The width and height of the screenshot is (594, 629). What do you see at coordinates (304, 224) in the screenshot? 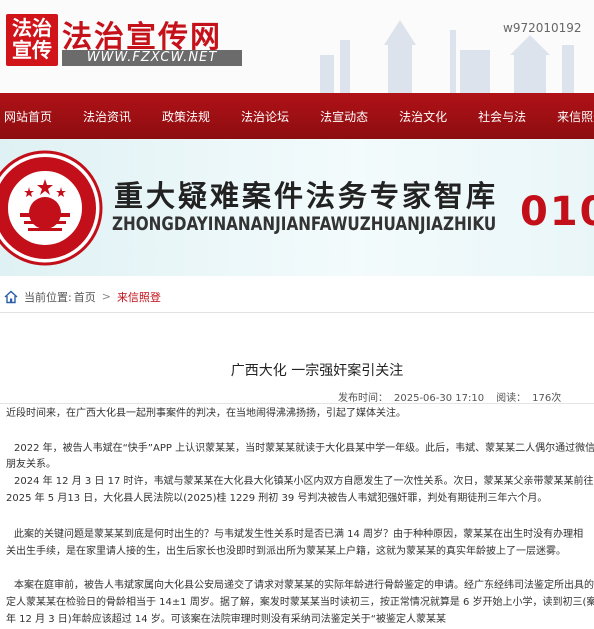
I see `banner-pinyin: ZHONGDAYINANANJIANFAWUZHUANJIAZHIKU` at bounding box center [304, 224].